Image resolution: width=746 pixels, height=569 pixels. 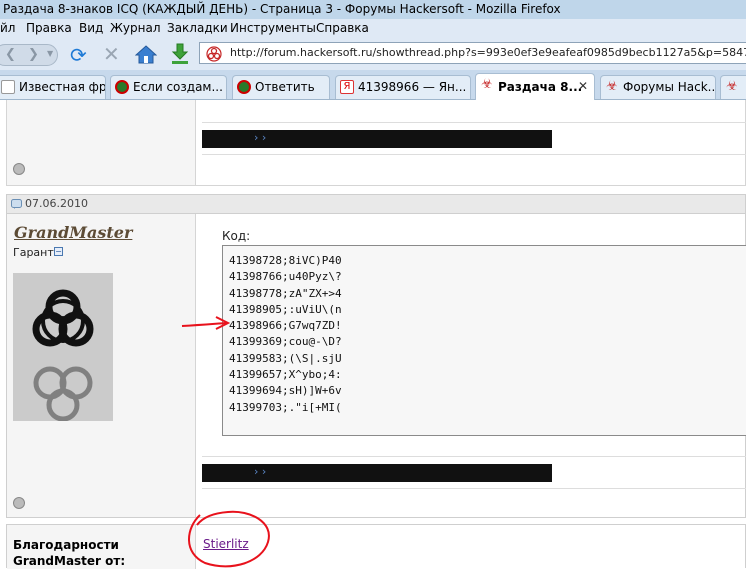 What do you see at coordinates (225, 442) in the screenshot?
I see `annotation-layer` at bounding box center [225, 442].